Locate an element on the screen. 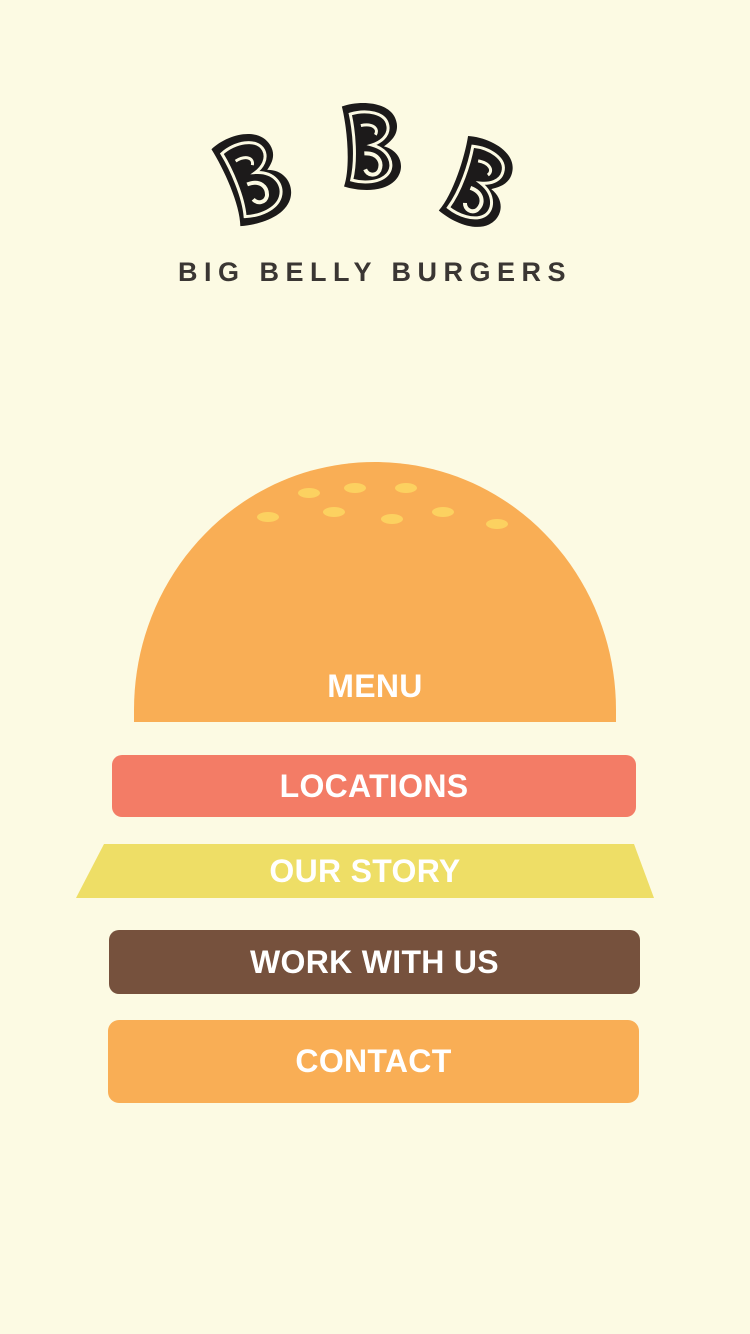  nav-locations-label: LOCATIONS is located at coordinates (374, 785).